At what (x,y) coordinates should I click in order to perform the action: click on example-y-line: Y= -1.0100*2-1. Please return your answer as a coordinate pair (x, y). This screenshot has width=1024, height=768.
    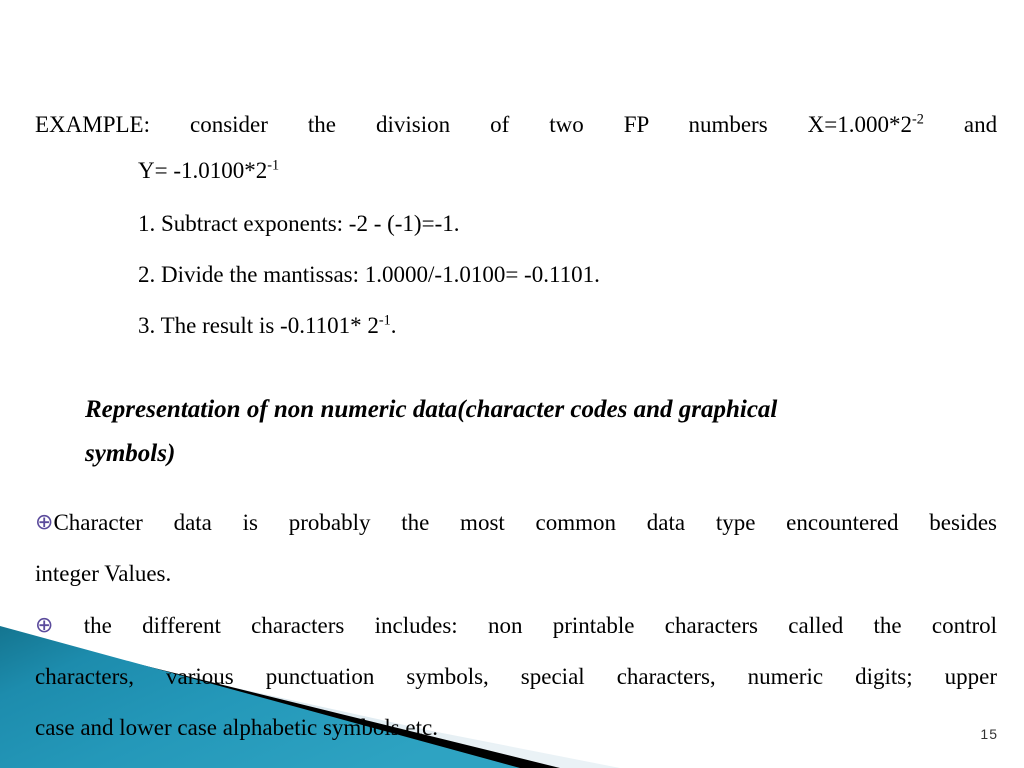
    Looking at the image, I should click on (208, 171).